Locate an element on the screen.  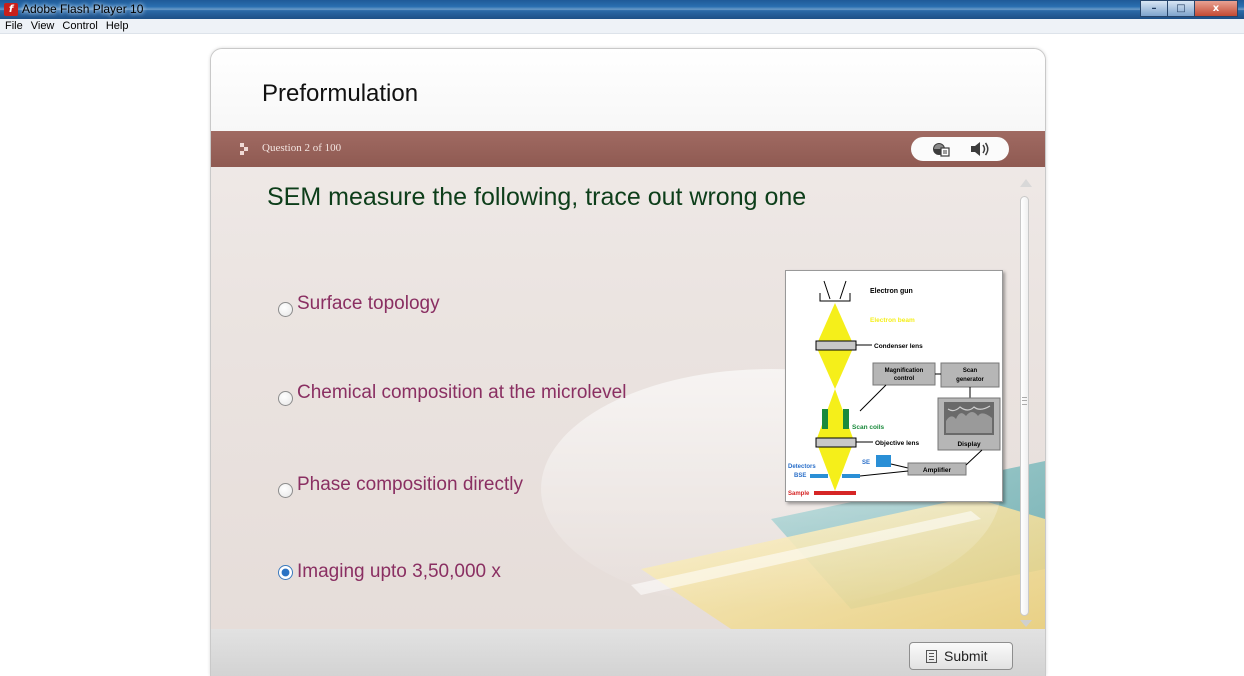
course-header: Preformulation is located at coordinates (628, 90).